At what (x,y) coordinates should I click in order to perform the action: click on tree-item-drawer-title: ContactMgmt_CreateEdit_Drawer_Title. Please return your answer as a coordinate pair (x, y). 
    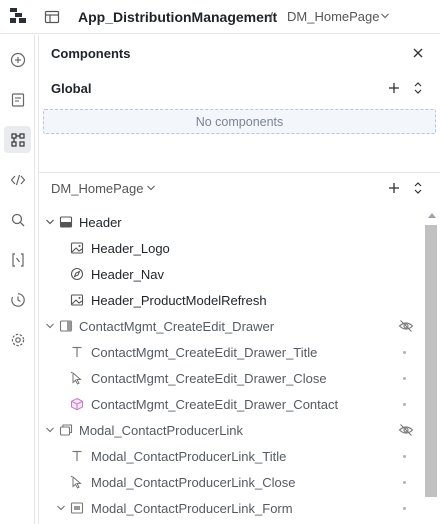
    Looking at the image, I should click on (231, 352).